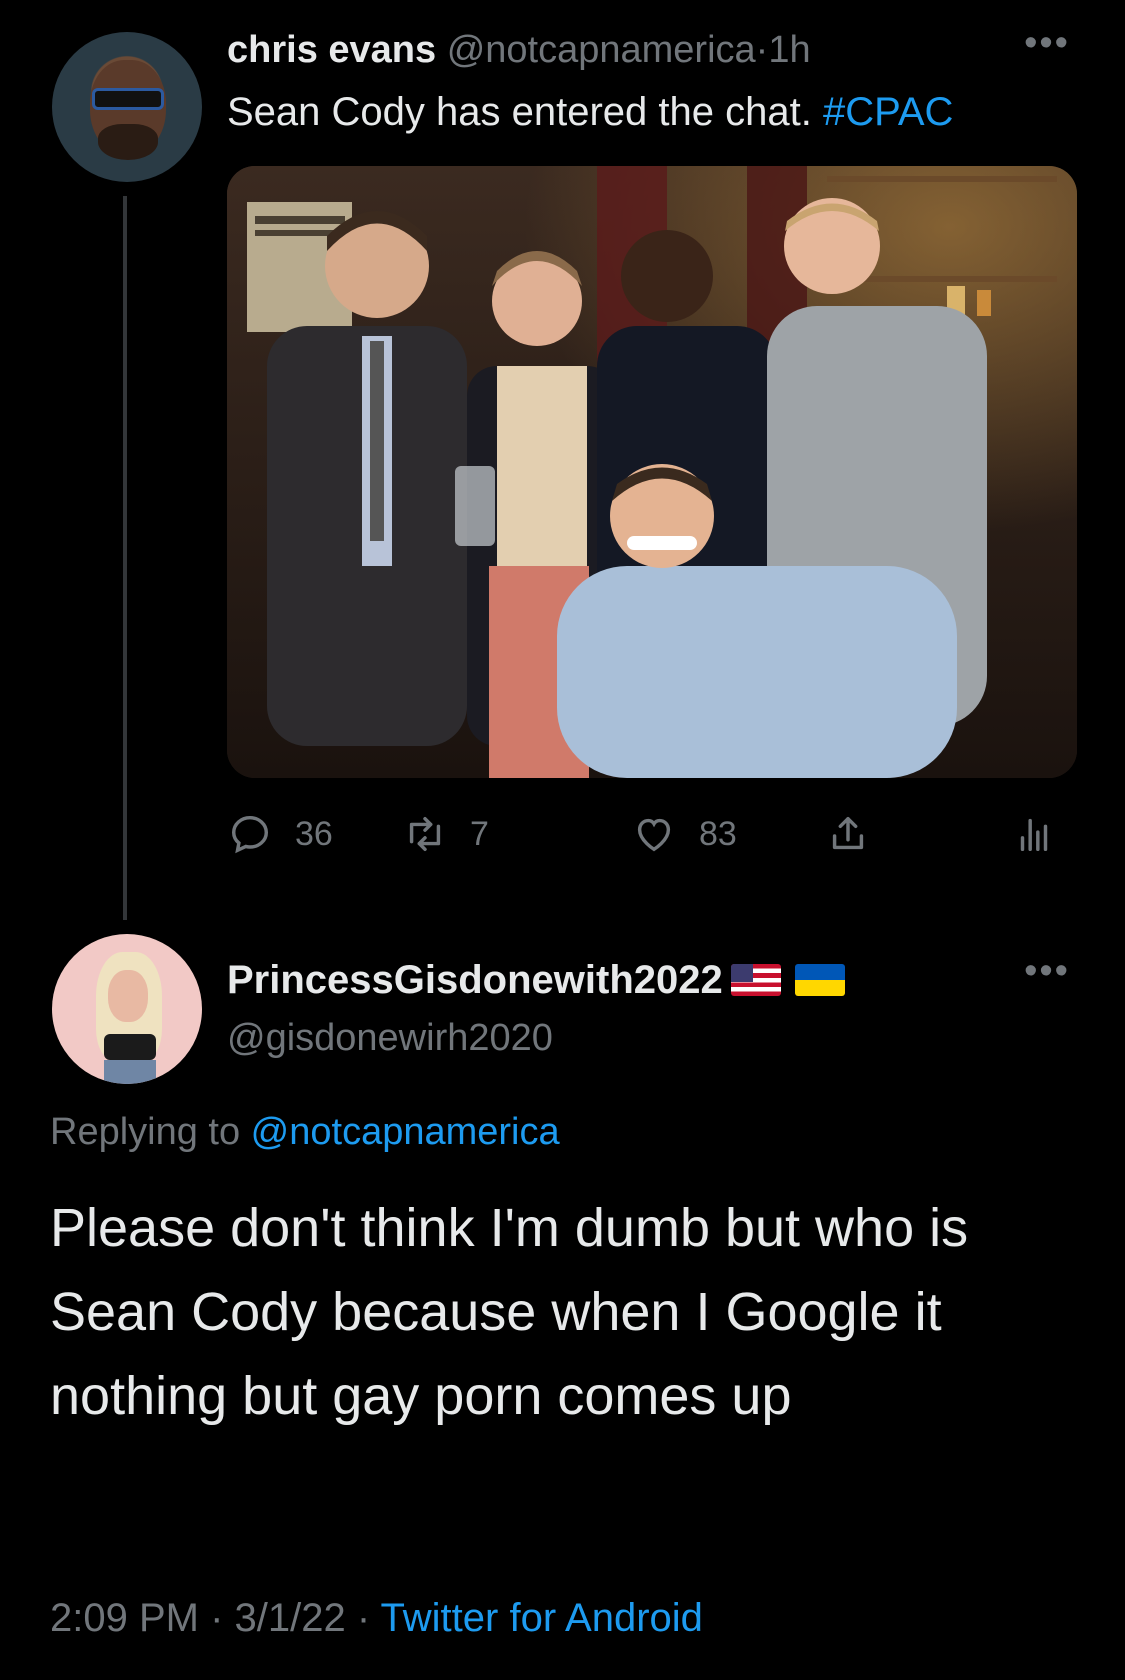 This screenshot has width=1125, height=1680. Describe the element at coordinates (475, 980) in the screenshot. I see `reply-author-name: PrincessGisdonewith2022` at that location.